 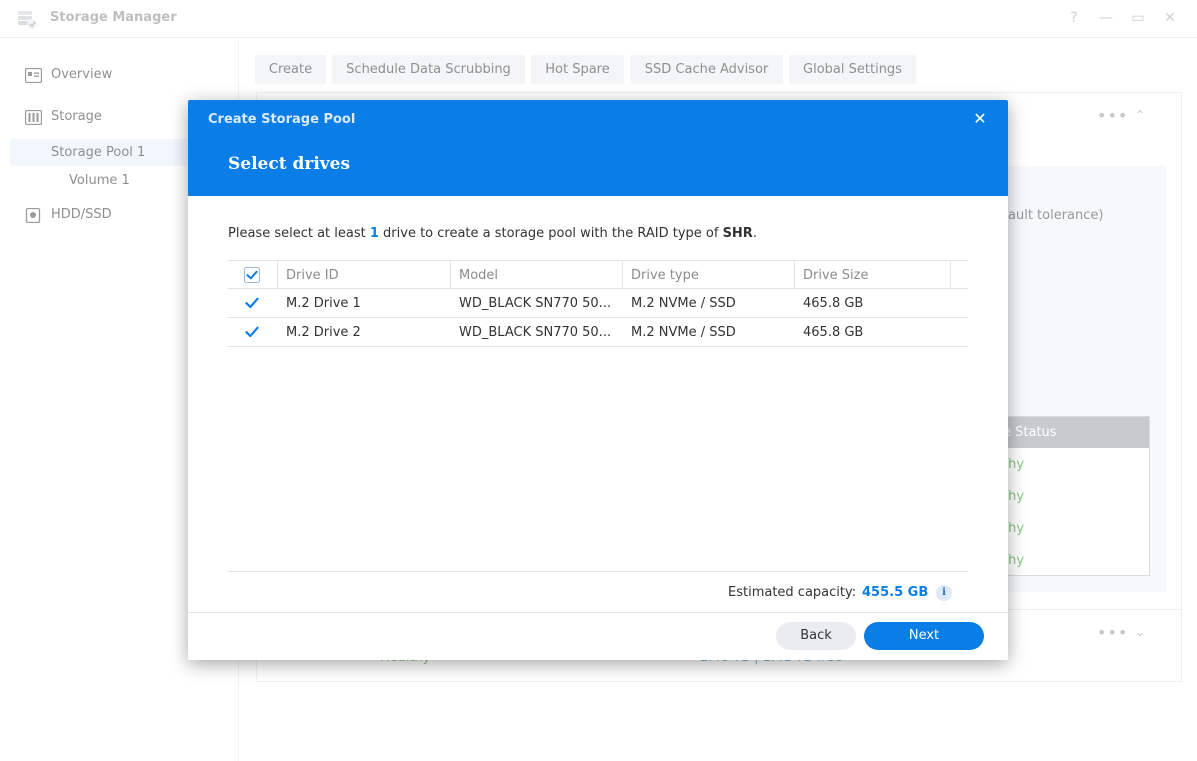 I want to click on dialog-header: Create Storage Pool Select drives ✕, so click(x=598, y=148).